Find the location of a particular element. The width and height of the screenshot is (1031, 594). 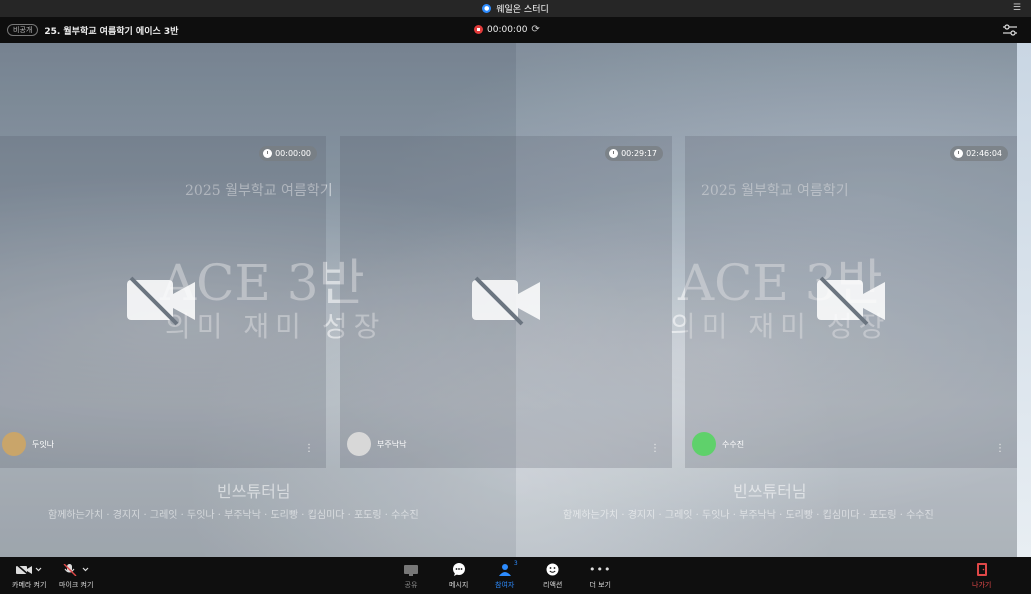

title-bar: ● 웨일온 스터디 ☰ is located at coordinates (515, 8).